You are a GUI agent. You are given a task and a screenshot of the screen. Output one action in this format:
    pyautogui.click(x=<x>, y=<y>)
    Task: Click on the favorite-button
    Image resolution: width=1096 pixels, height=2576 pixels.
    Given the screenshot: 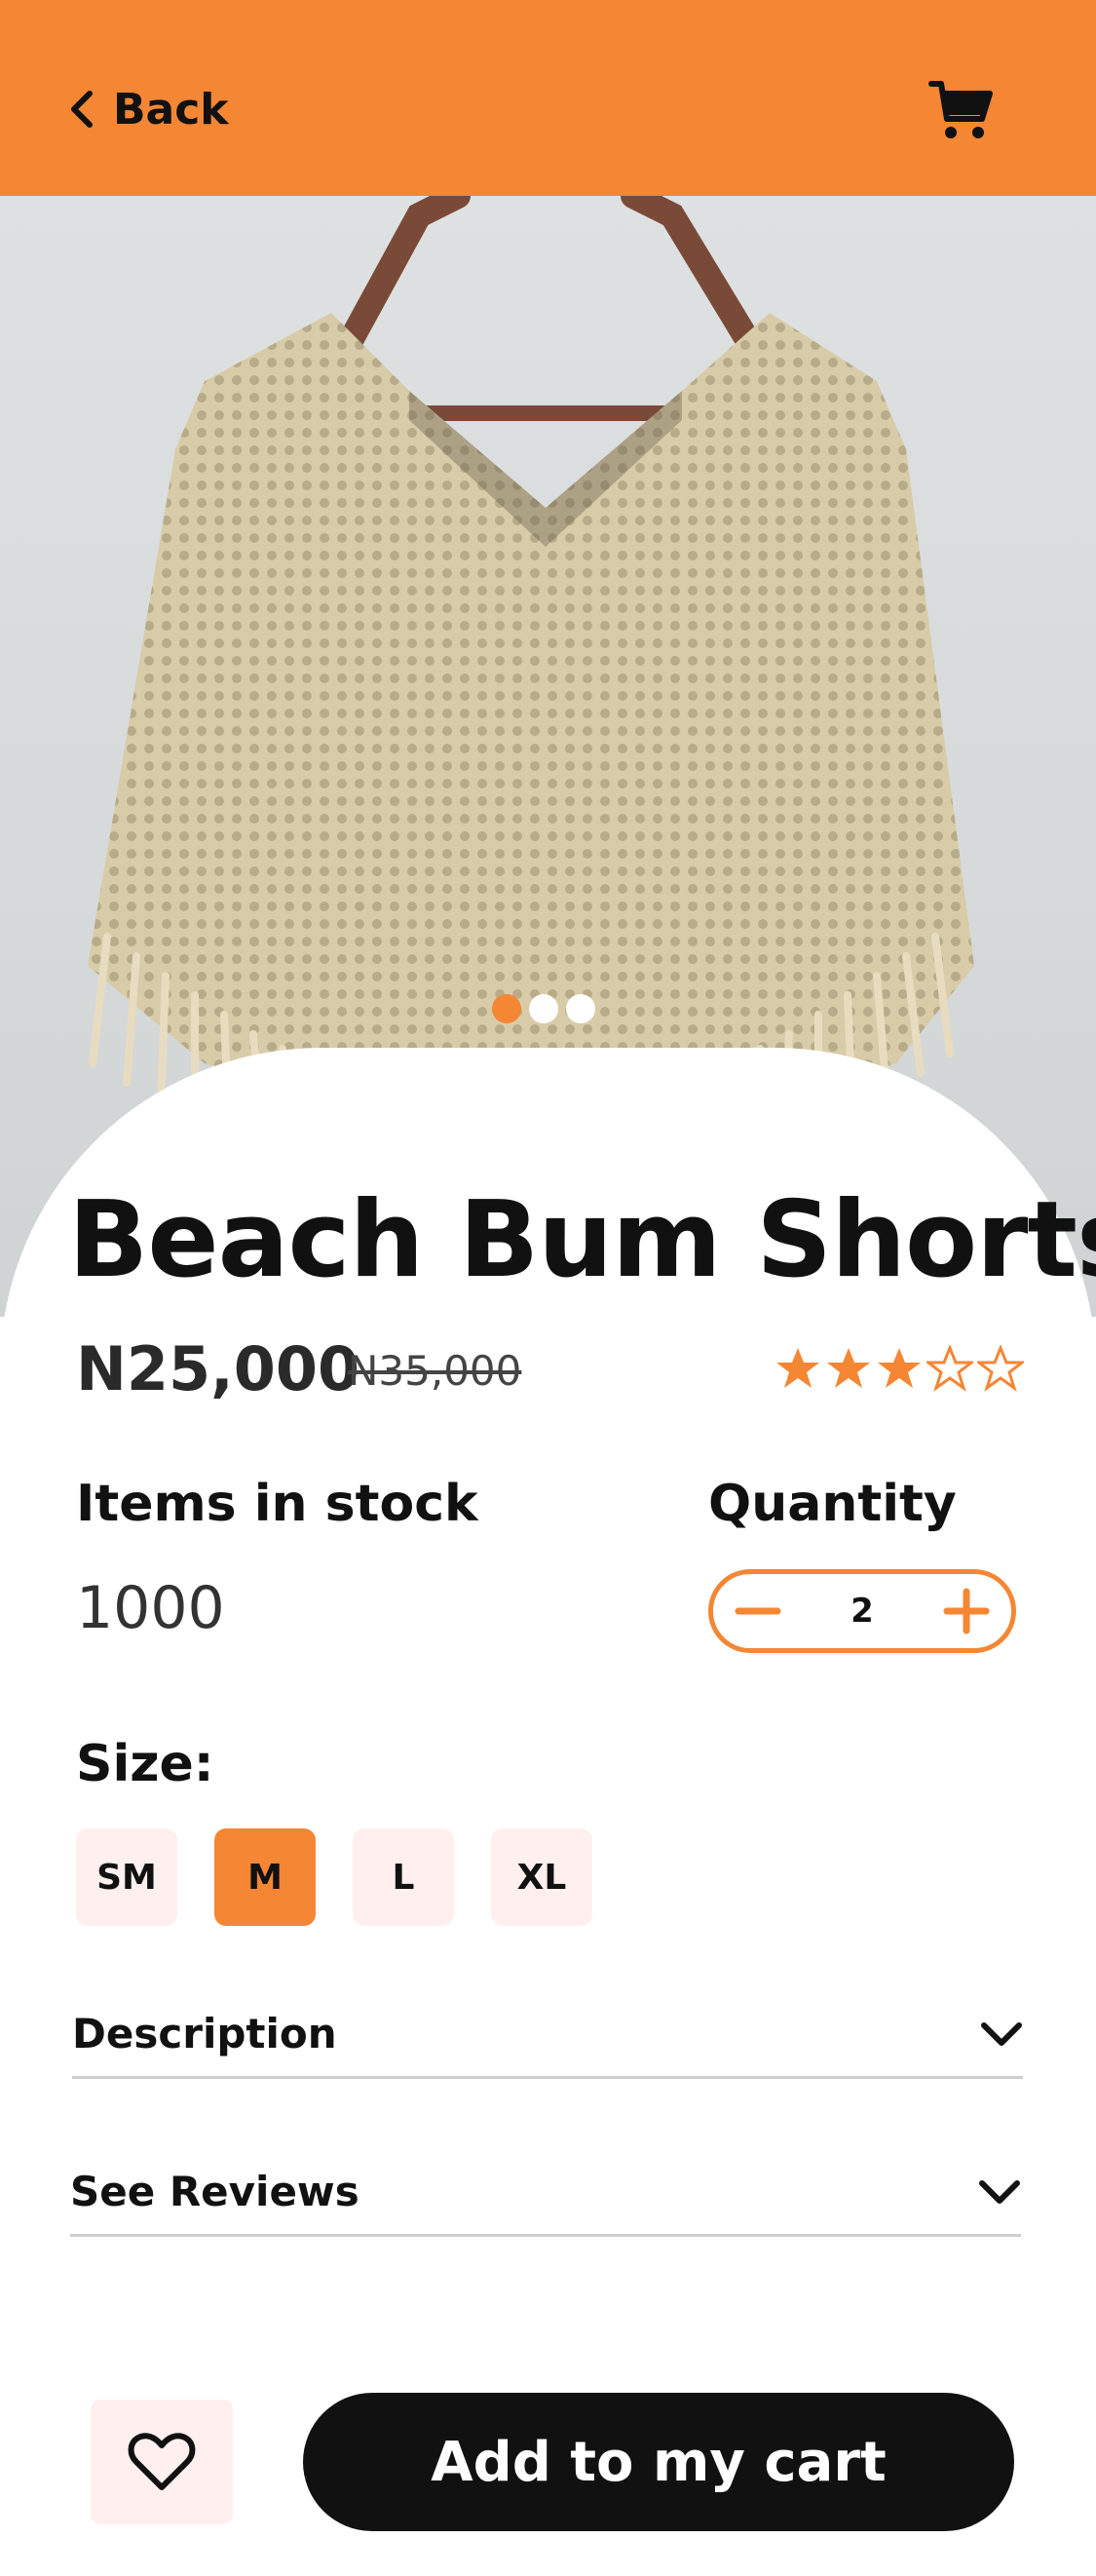 What is the action you would take?
    pyautogui.click(x=162, y=2462)
    